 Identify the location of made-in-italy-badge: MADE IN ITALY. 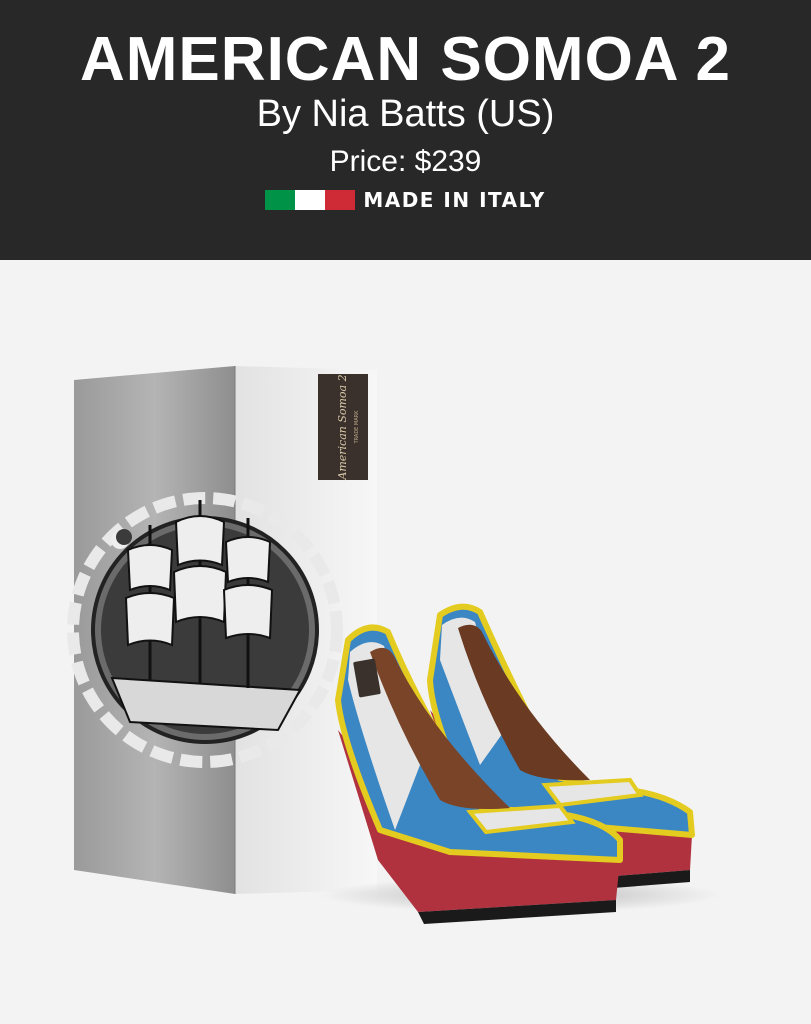
(405, 200).